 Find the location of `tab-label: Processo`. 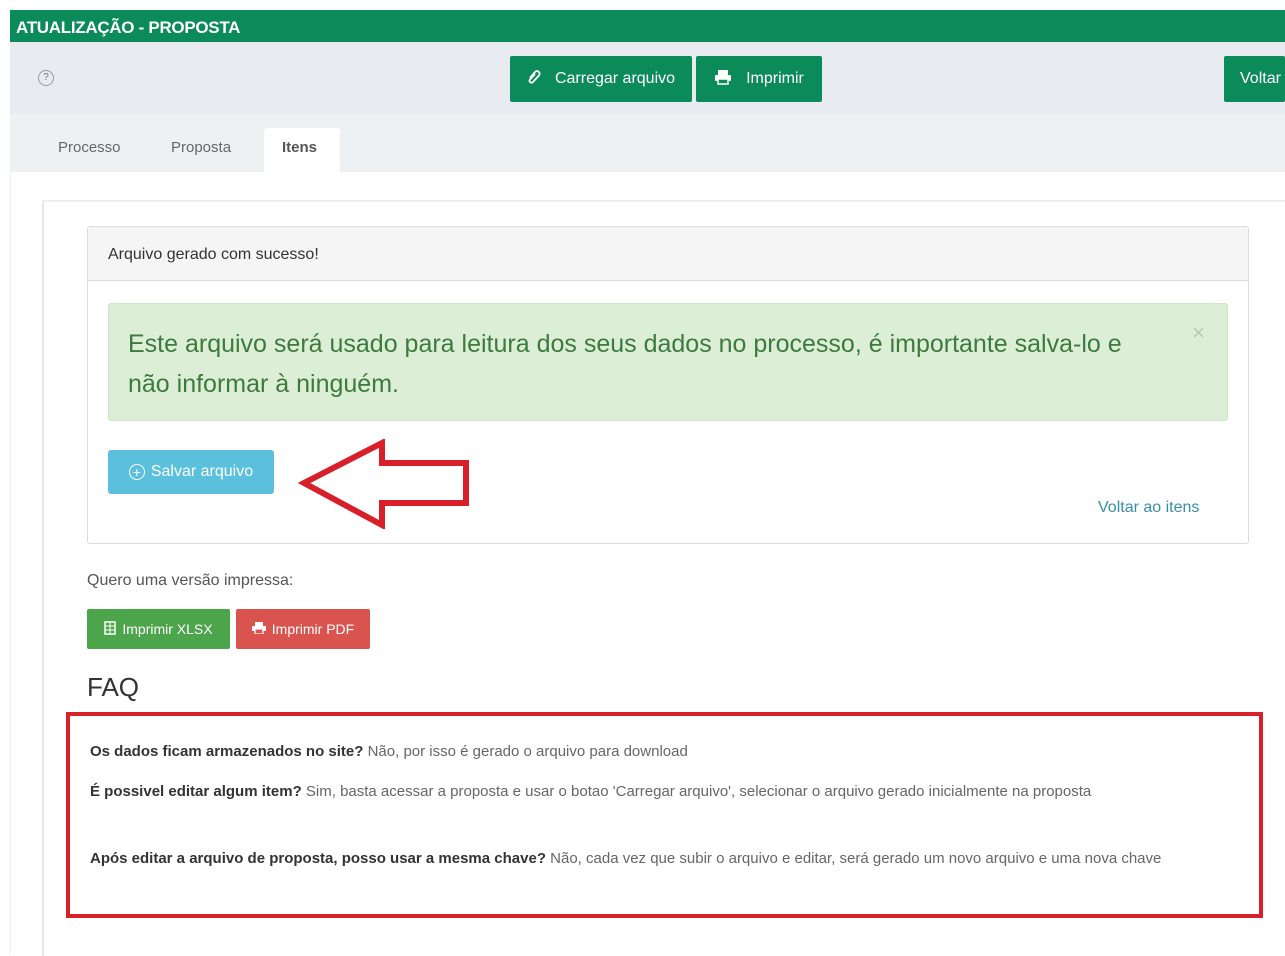

tab-label: Processo is located at coordinates (89, 147).